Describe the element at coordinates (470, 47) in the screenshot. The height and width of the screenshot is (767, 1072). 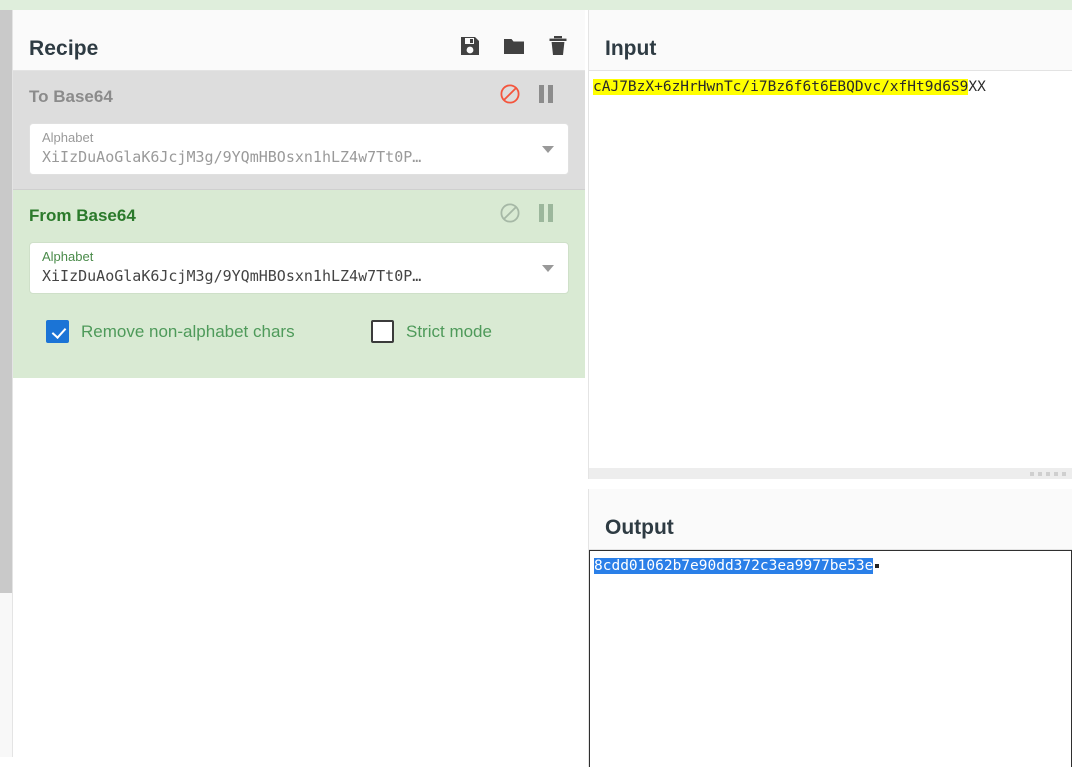
I see `save-icon` at that location.